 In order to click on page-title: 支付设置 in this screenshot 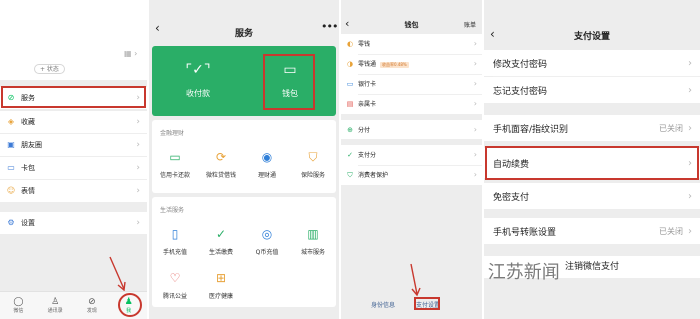, I will do `click(591, 37)`.